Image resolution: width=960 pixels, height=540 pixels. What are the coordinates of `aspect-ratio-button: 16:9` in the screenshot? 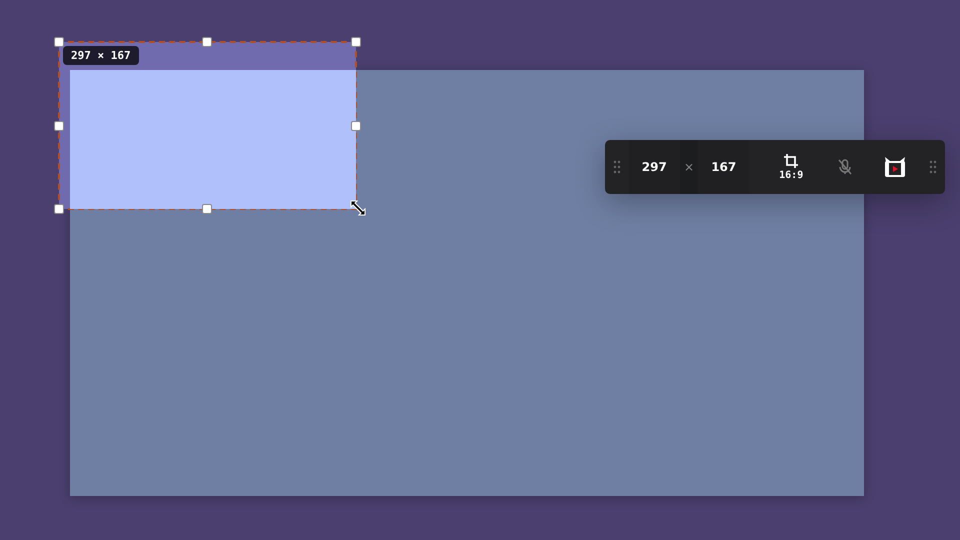 It's located at (791, 167).